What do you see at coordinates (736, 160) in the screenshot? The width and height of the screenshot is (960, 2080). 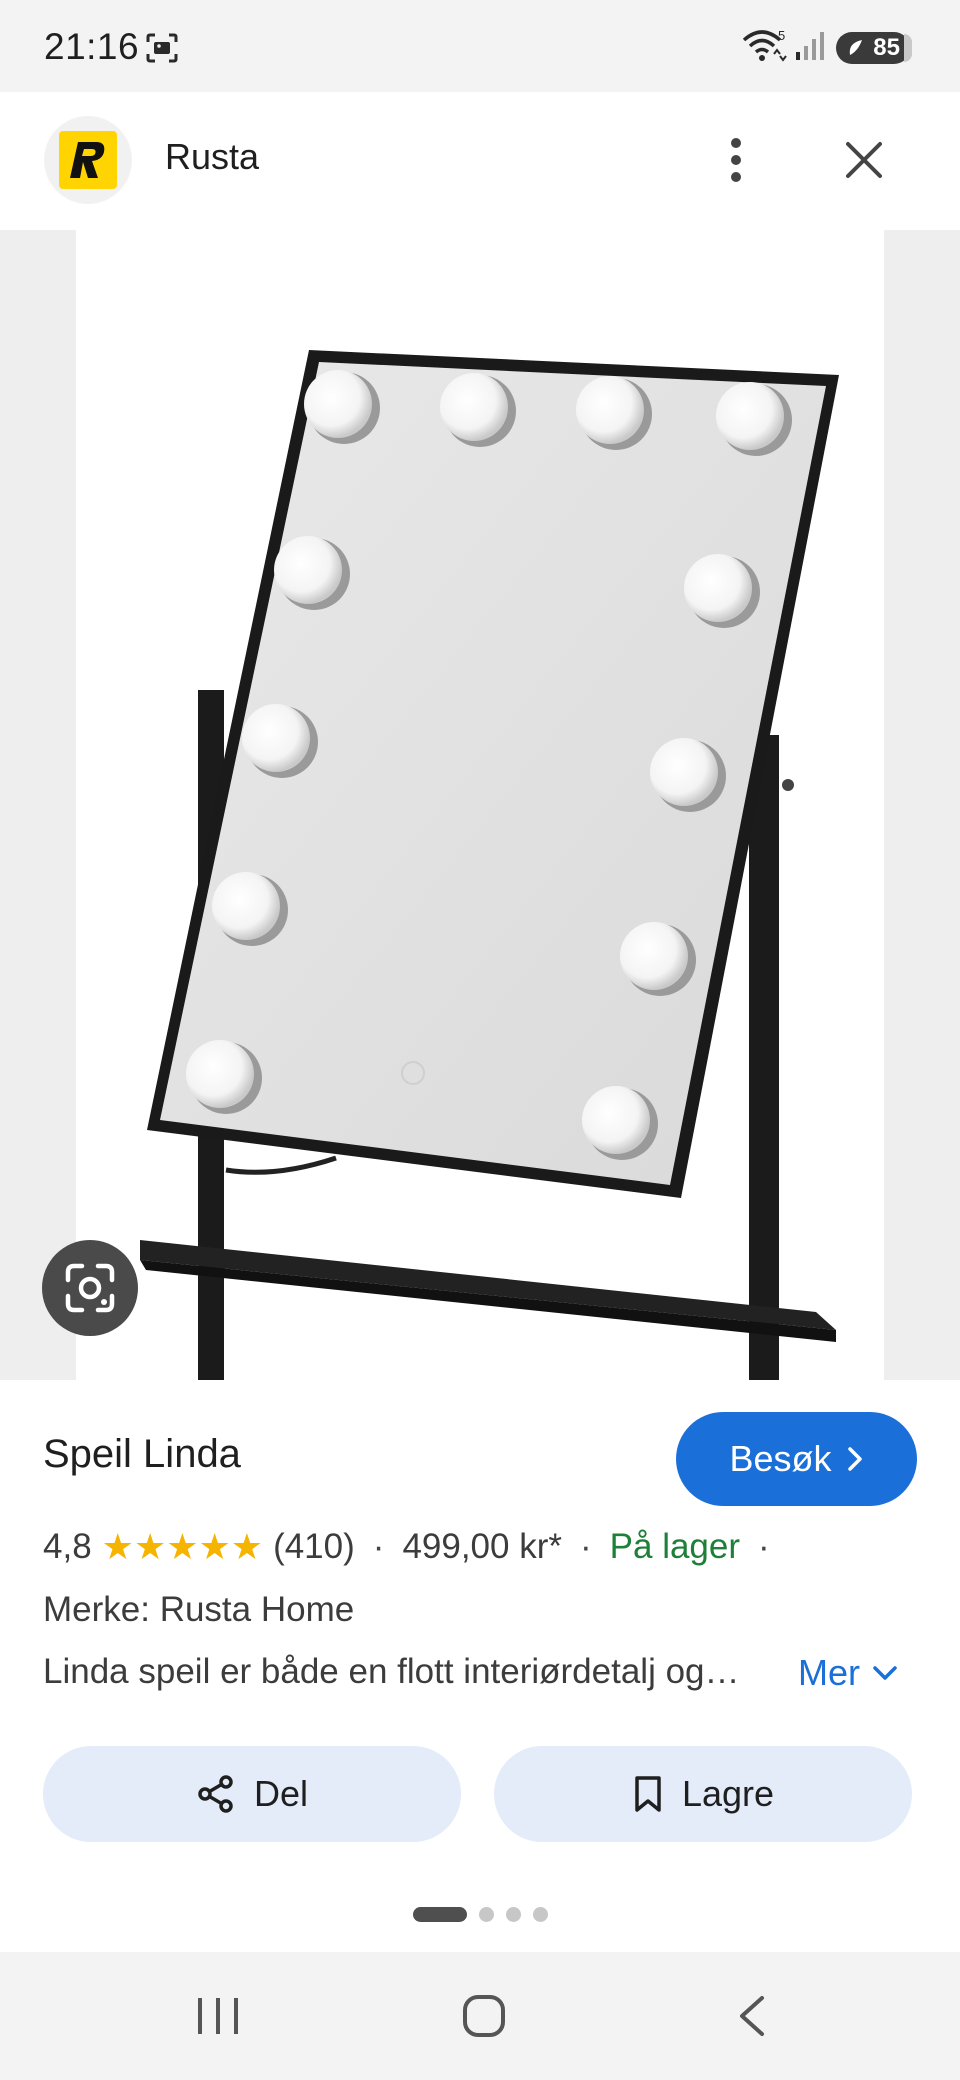 I see `more-vert-icon` at bounding box center [736, 160].